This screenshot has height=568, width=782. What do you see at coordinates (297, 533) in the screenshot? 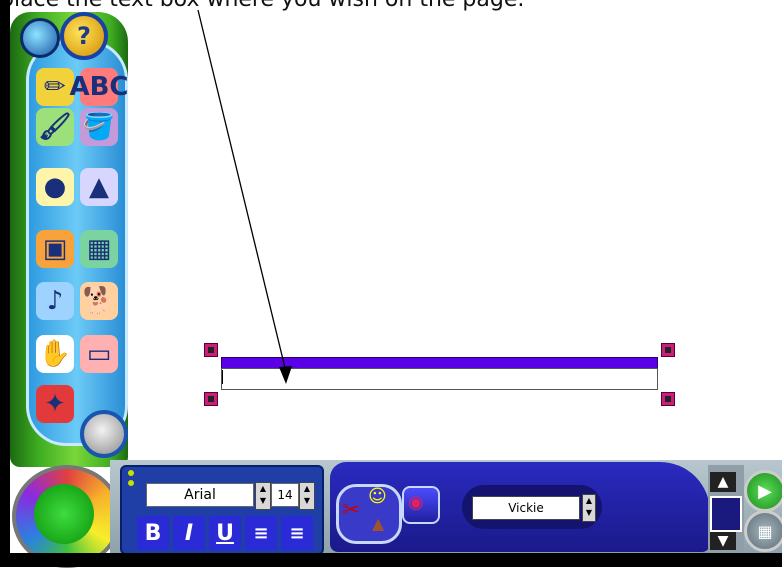
I see `align-center-button: ≡` at bounding box center [297, 533].